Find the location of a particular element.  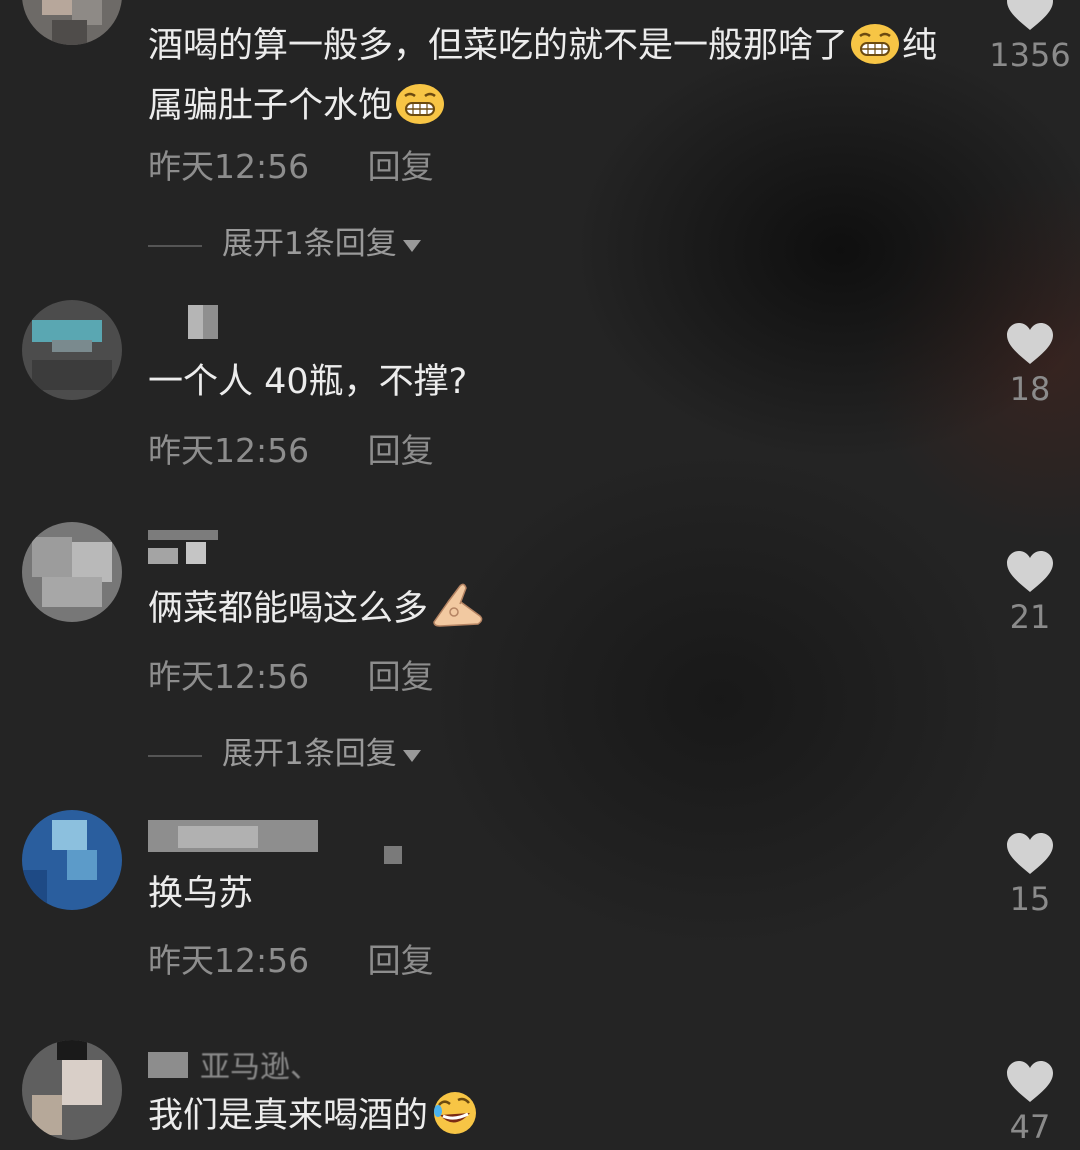

comment-text: 一个人 40瓶，不撑? is located at coordinates (308, 382).